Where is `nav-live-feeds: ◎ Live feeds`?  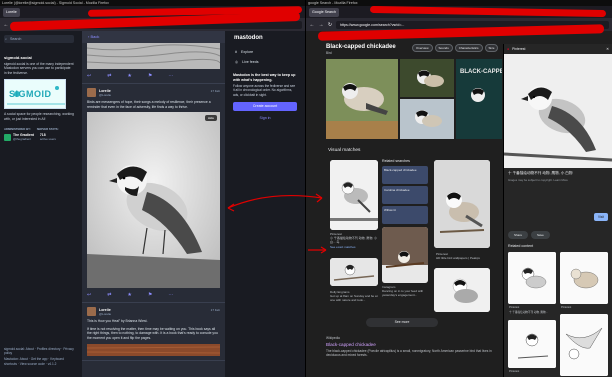
nav-live-feeds: ◎ Live feeds is located at coordinates (265, 62).